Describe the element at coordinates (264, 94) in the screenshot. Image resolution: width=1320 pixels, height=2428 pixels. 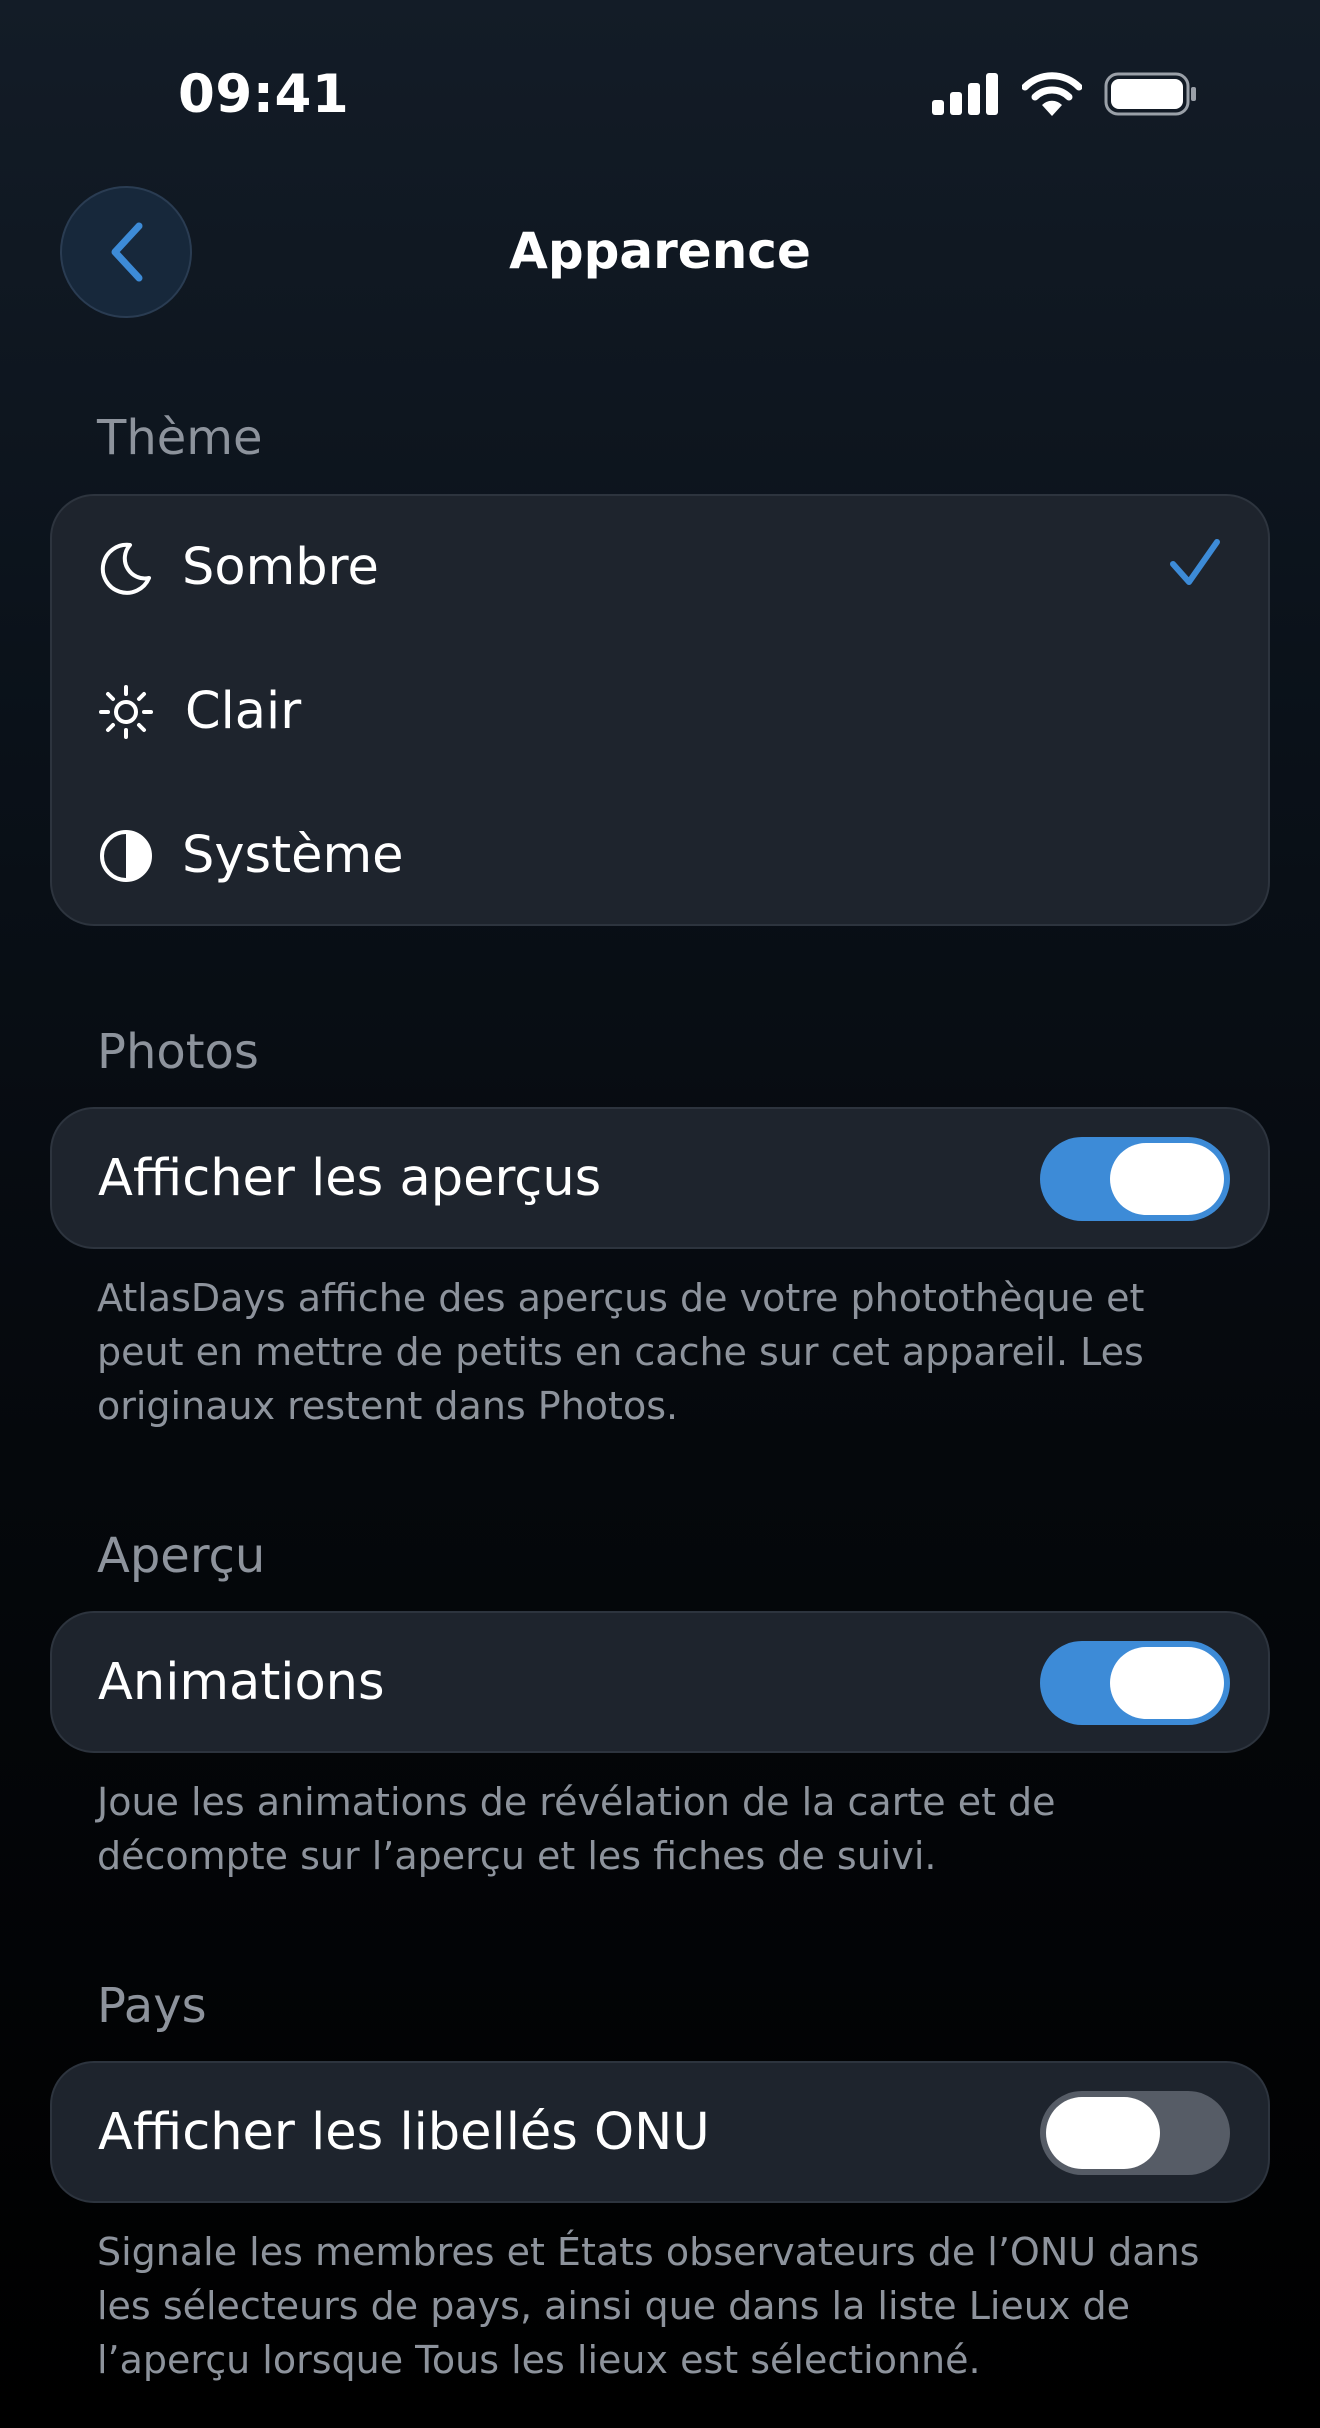
I see `status-time: 09:41` at that location.